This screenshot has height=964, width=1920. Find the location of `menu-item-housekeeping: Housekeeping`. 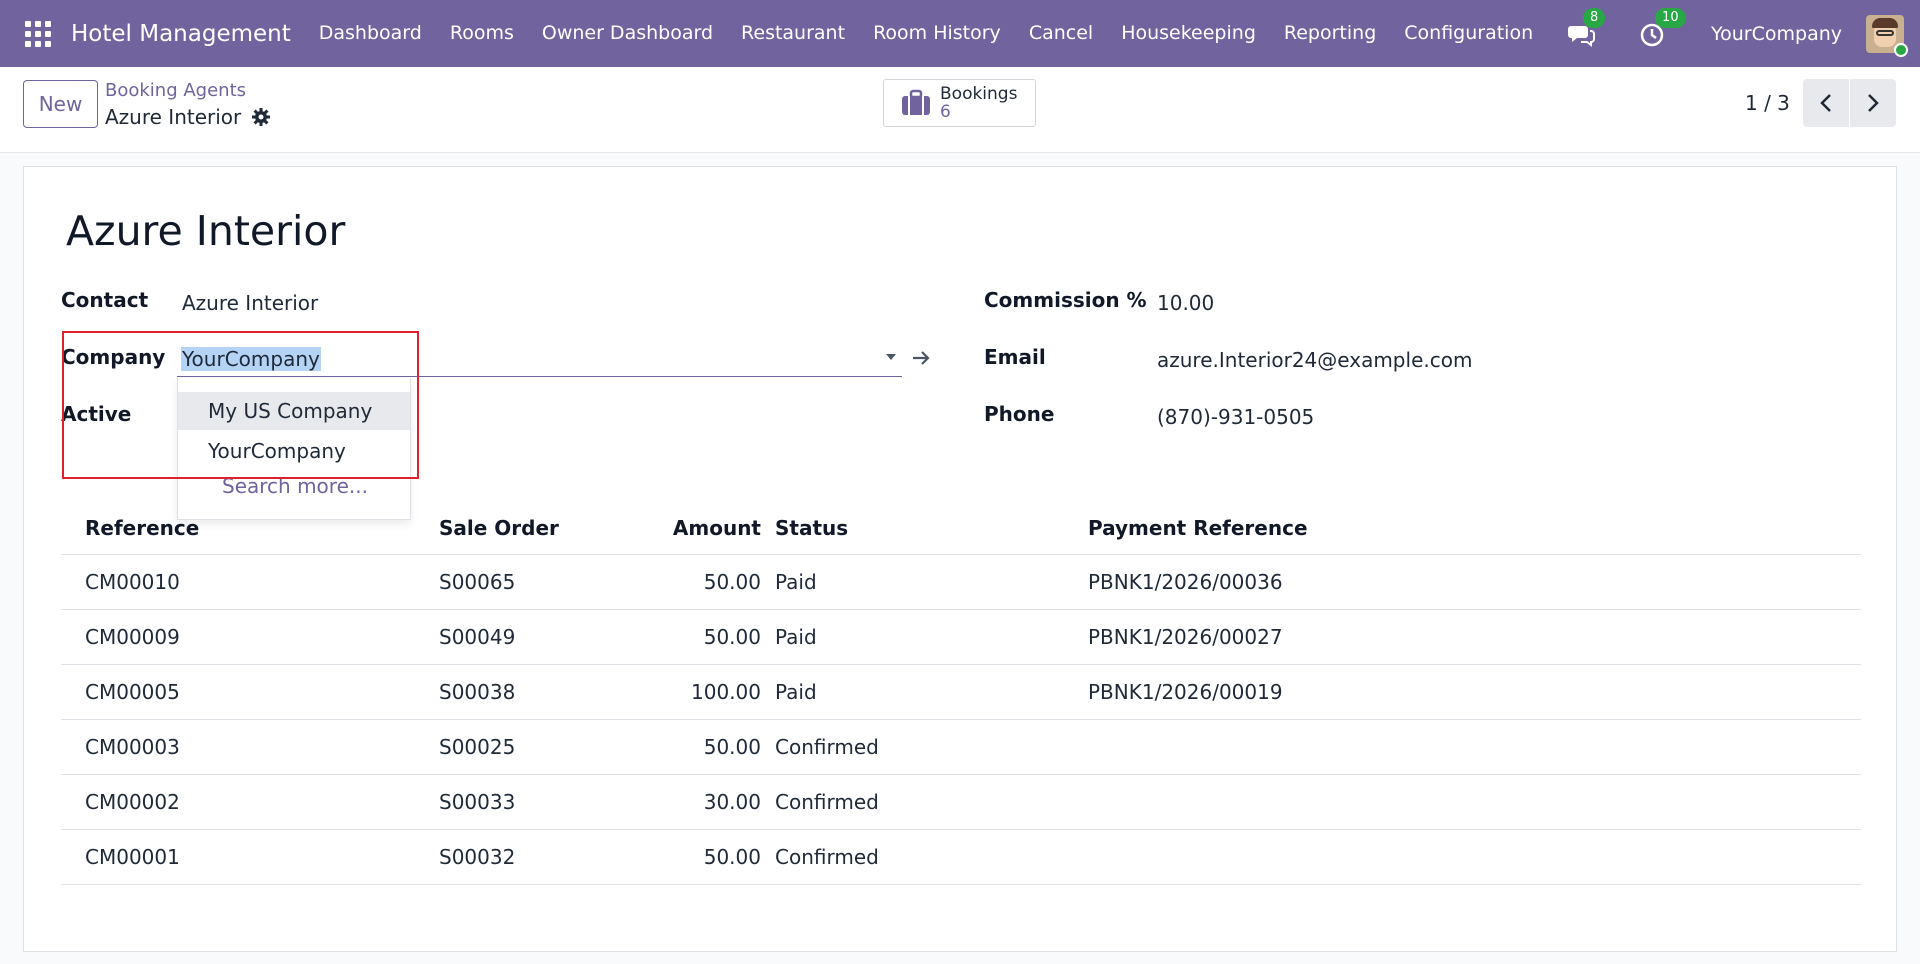

menu-item-housekeeping: Housekeeping is located at coordinates (1188, 33).